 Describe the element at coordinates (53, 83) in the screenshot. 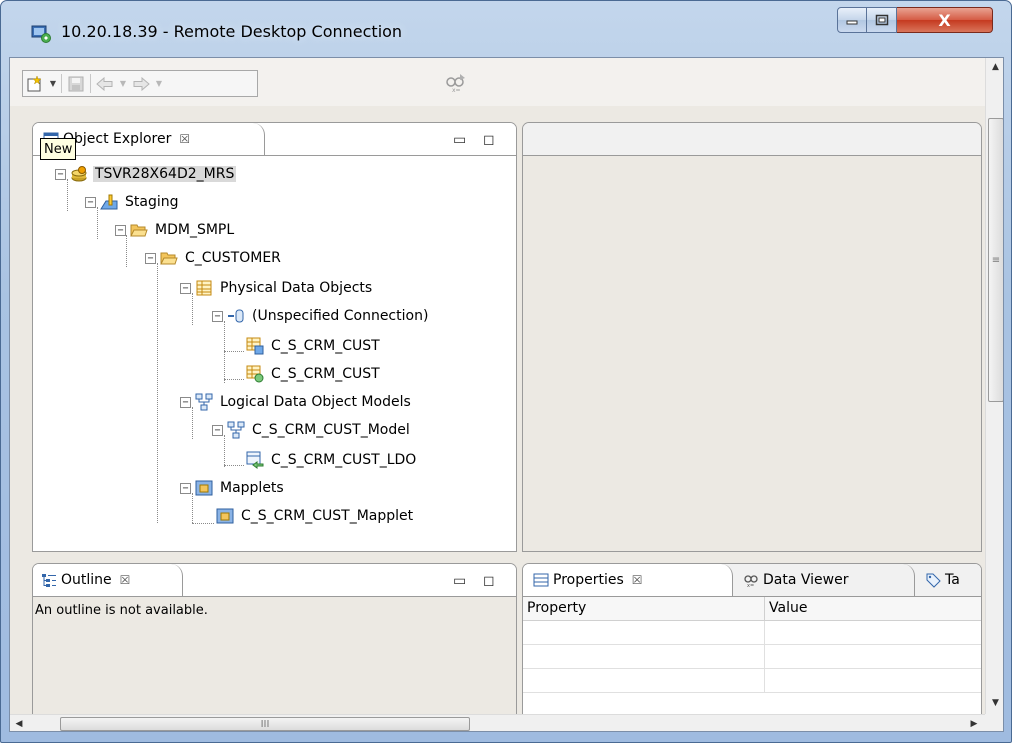

I see `new-dropdown: ▼` at that location.